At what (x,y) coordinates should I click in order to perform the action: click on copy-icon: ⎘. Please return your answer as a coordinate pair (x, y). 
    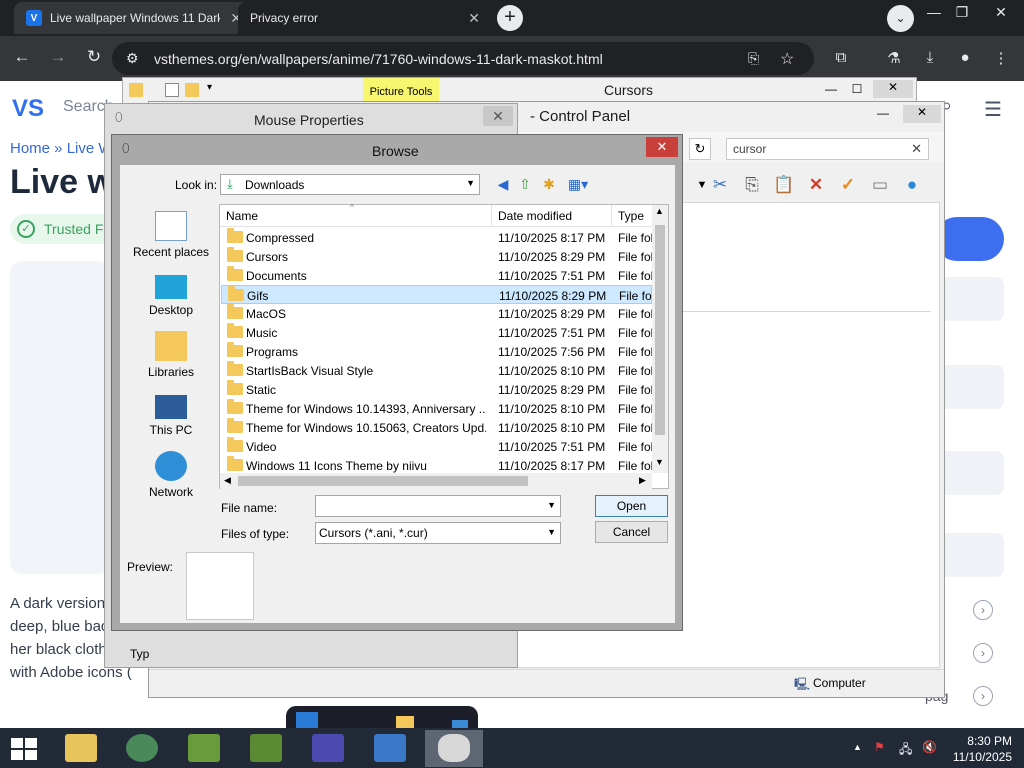
    Looking at the image, I should click on (752, 185).